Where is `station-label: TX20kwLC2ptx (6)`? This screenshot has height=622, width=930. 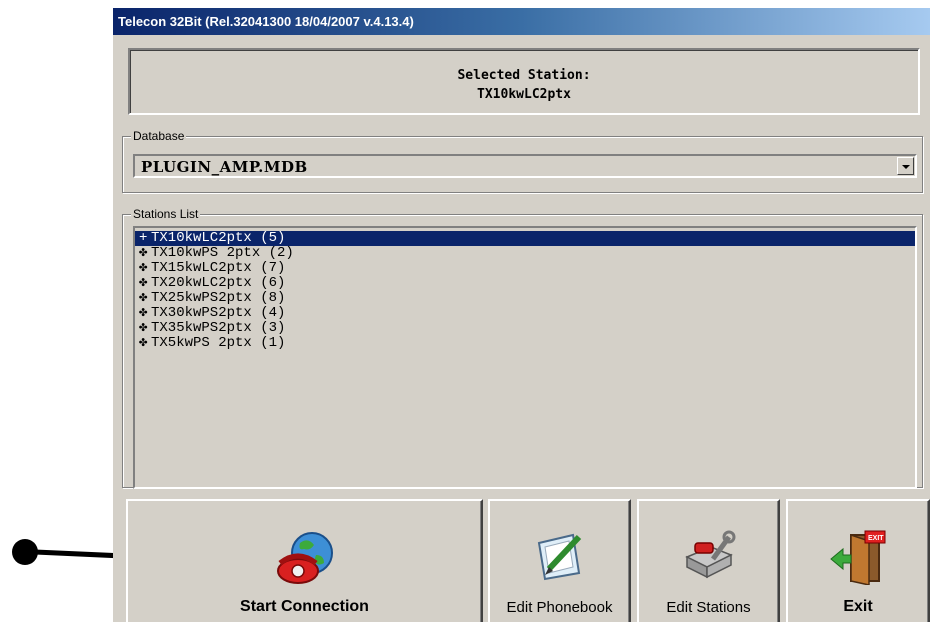 station-label: TX20kwLC2ptx (6) is located at coordinates (218, 283).